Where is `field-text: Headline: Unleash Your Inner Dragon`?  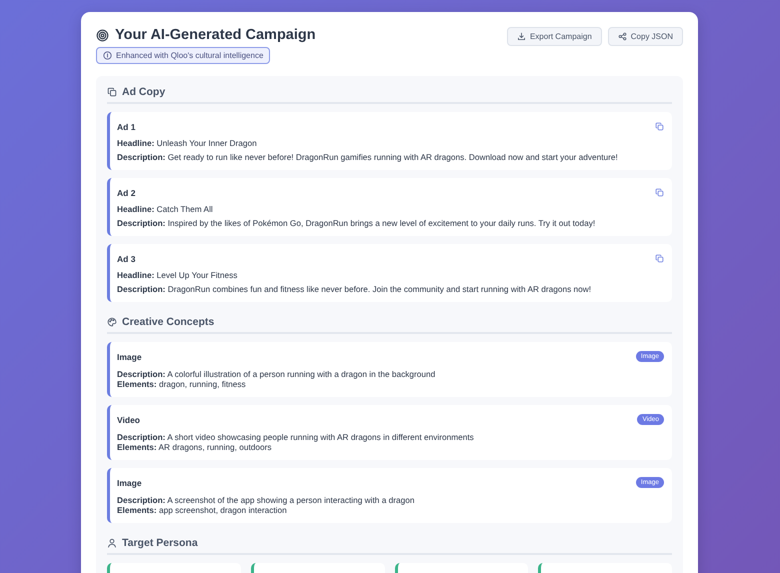 field-text: Headline: Unleash Your Inner Dragon is located at coordinates (187, 143).